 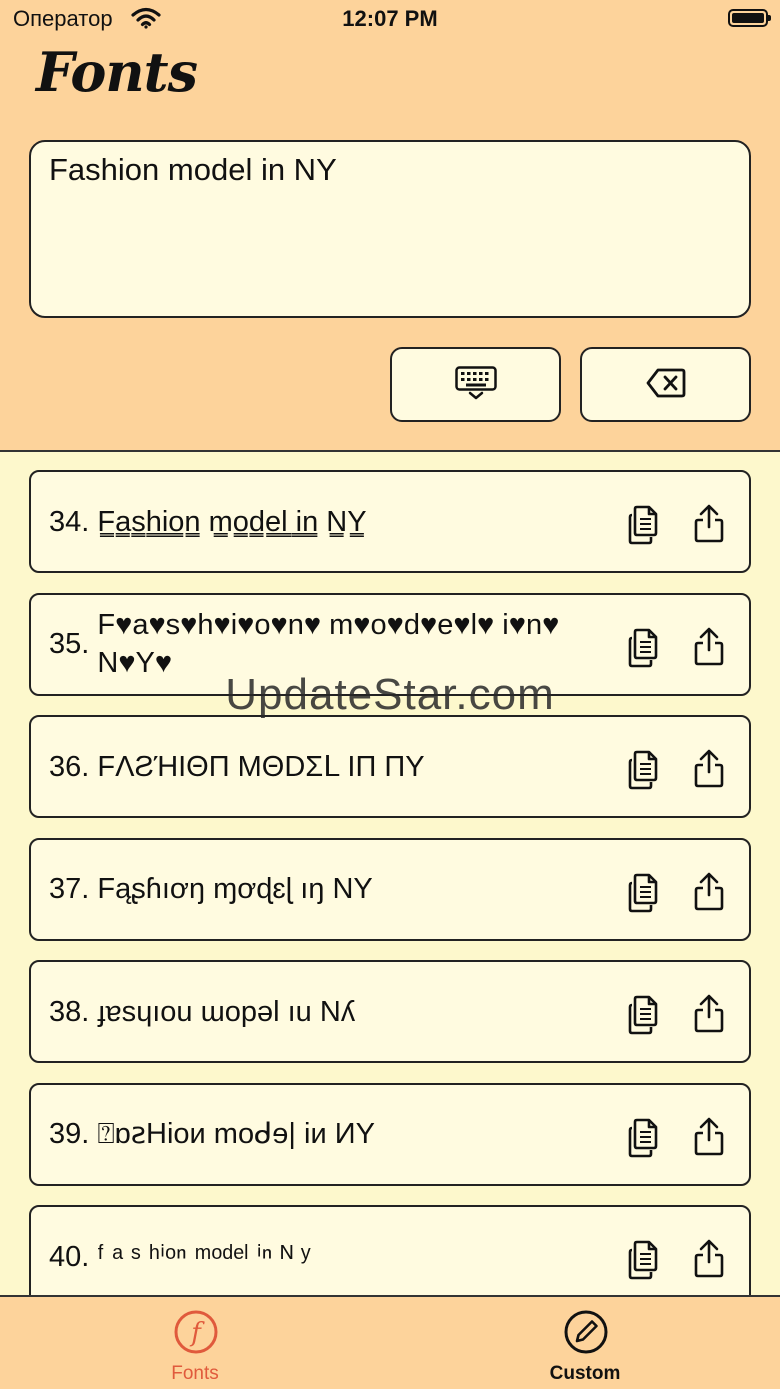 I want to click on tab-custom-label: Custom, so click(x=585, y=1373).